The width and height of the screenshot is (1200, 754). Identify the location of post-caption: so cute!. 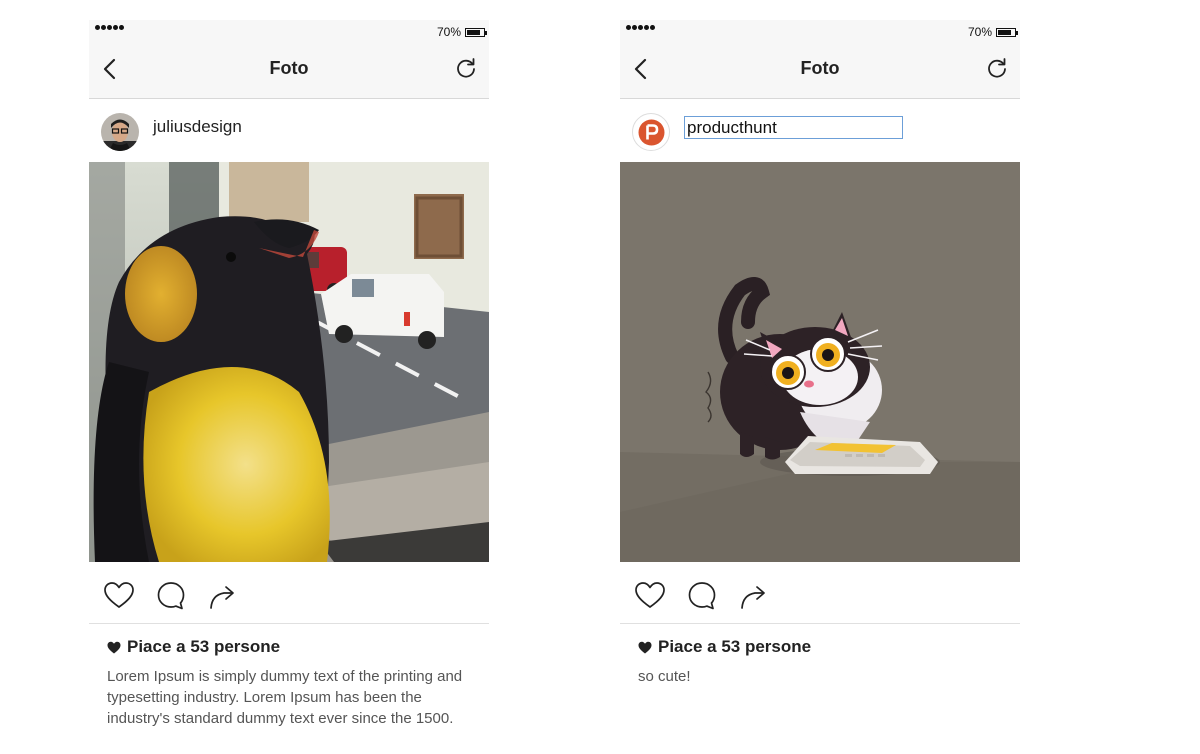
(664, 676).